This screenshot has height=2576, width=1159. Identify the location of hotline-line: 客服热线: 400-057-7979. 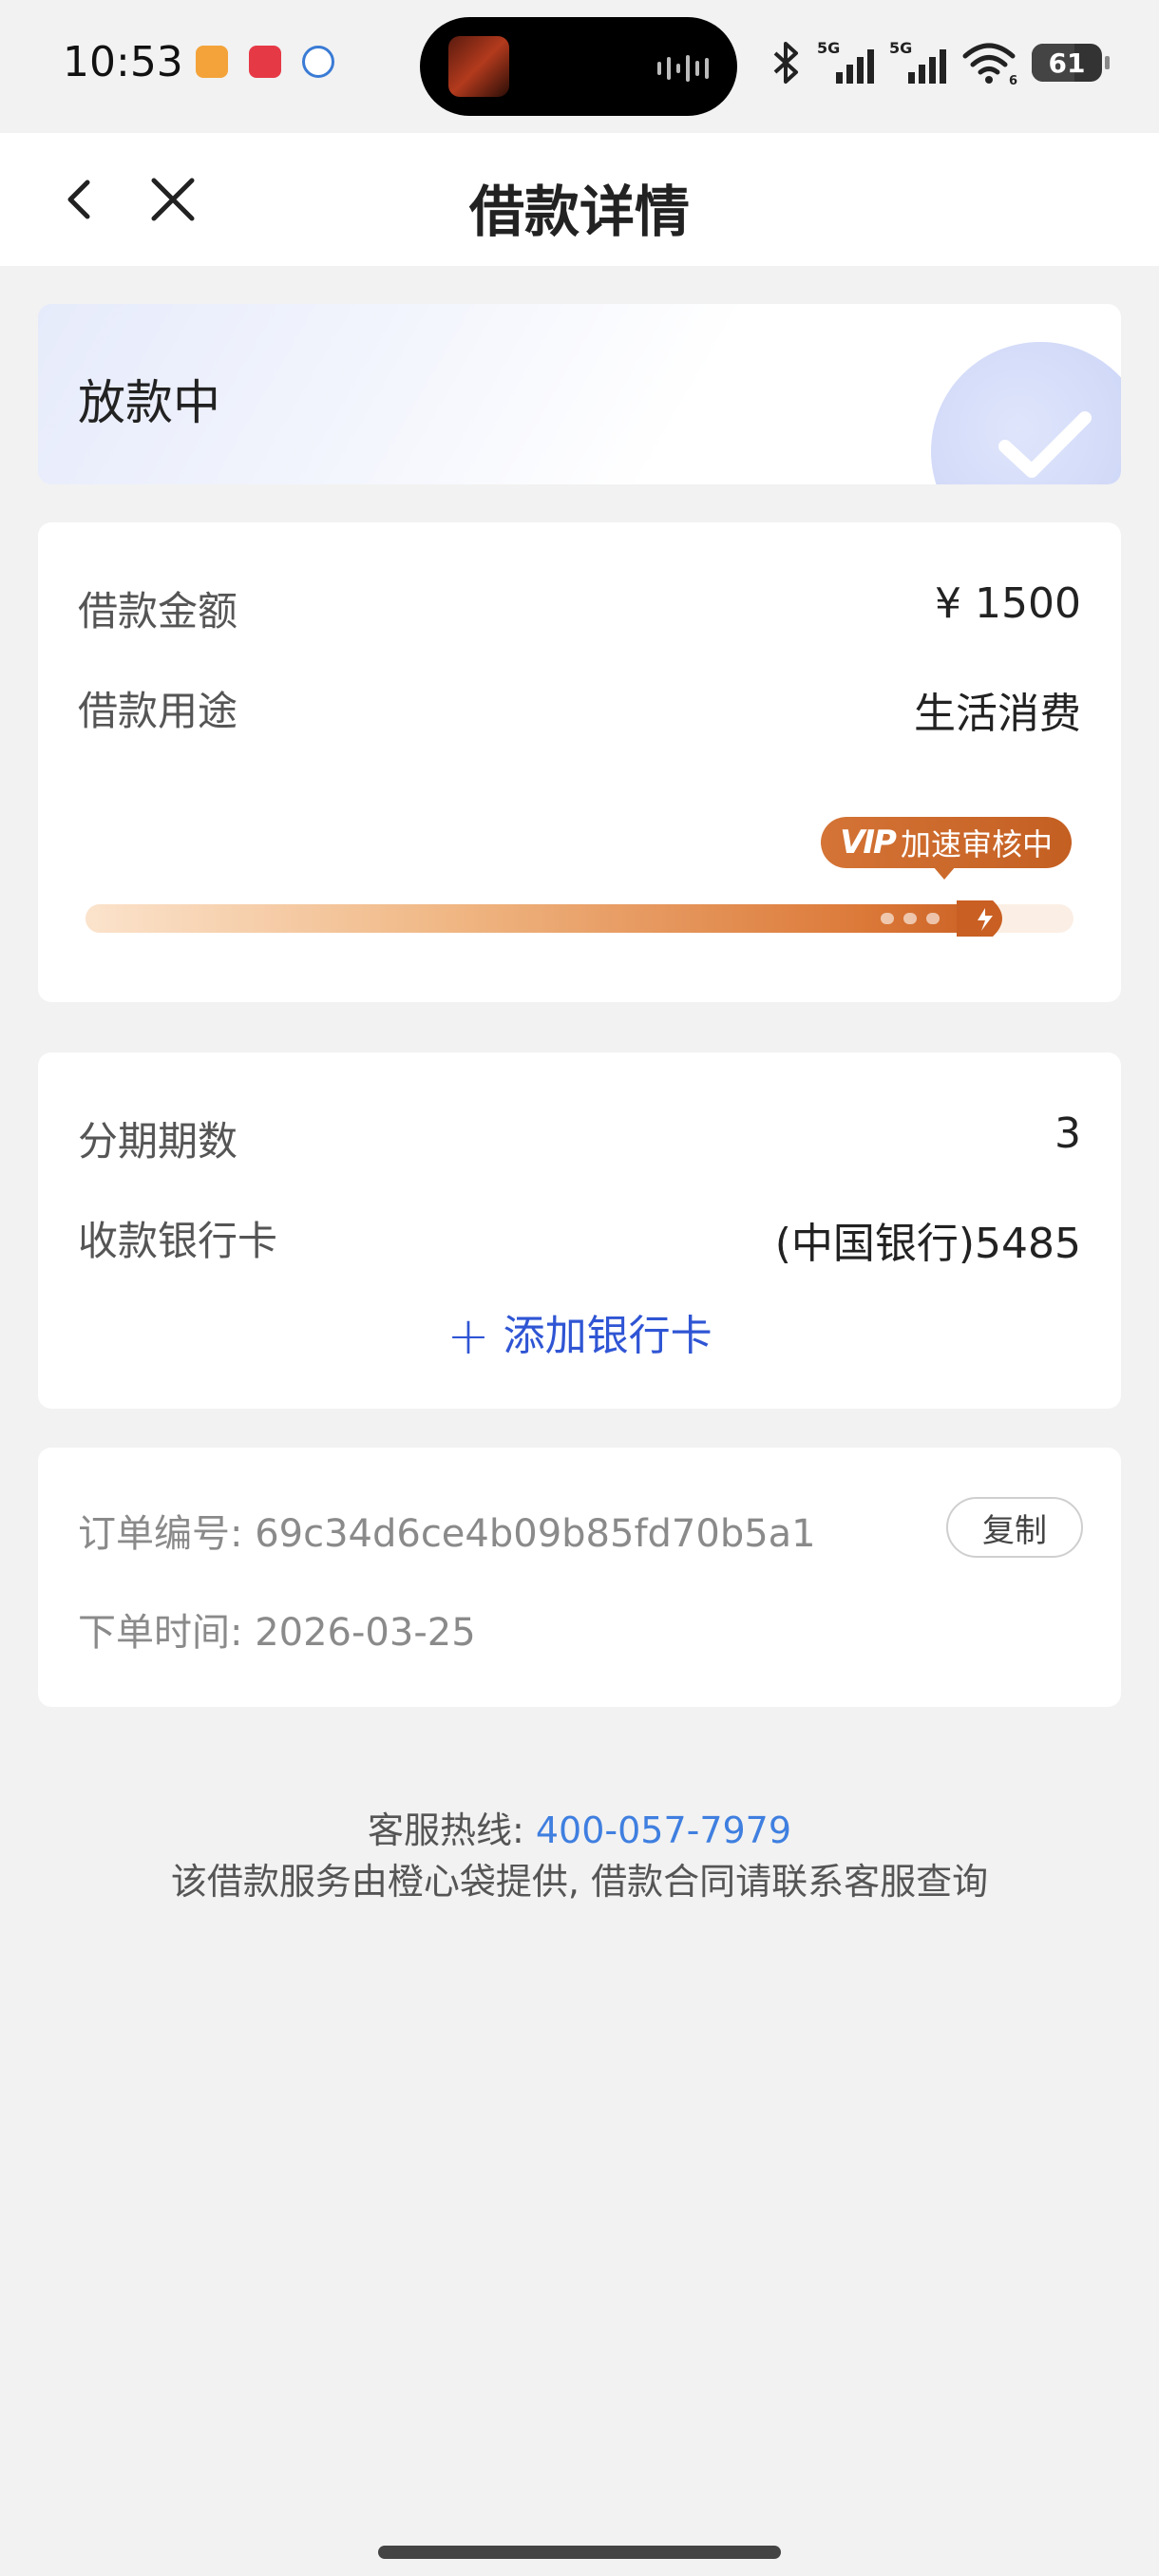
(579, 1830).